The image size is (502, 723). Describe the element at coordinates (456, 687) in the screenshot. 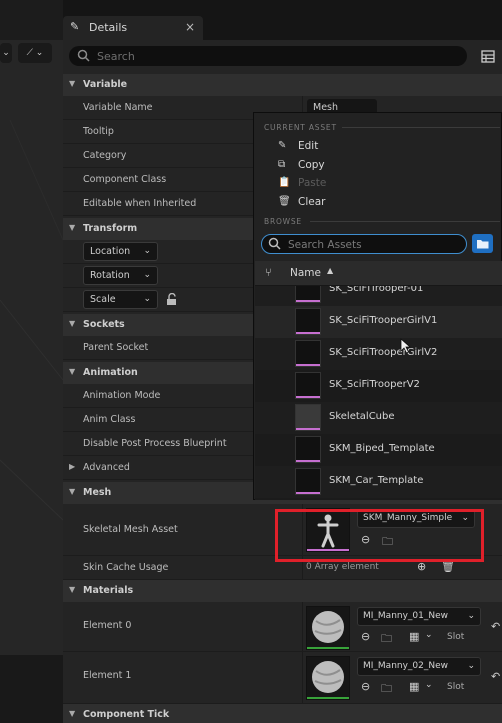

I see `slot-label: Slot` at that location.